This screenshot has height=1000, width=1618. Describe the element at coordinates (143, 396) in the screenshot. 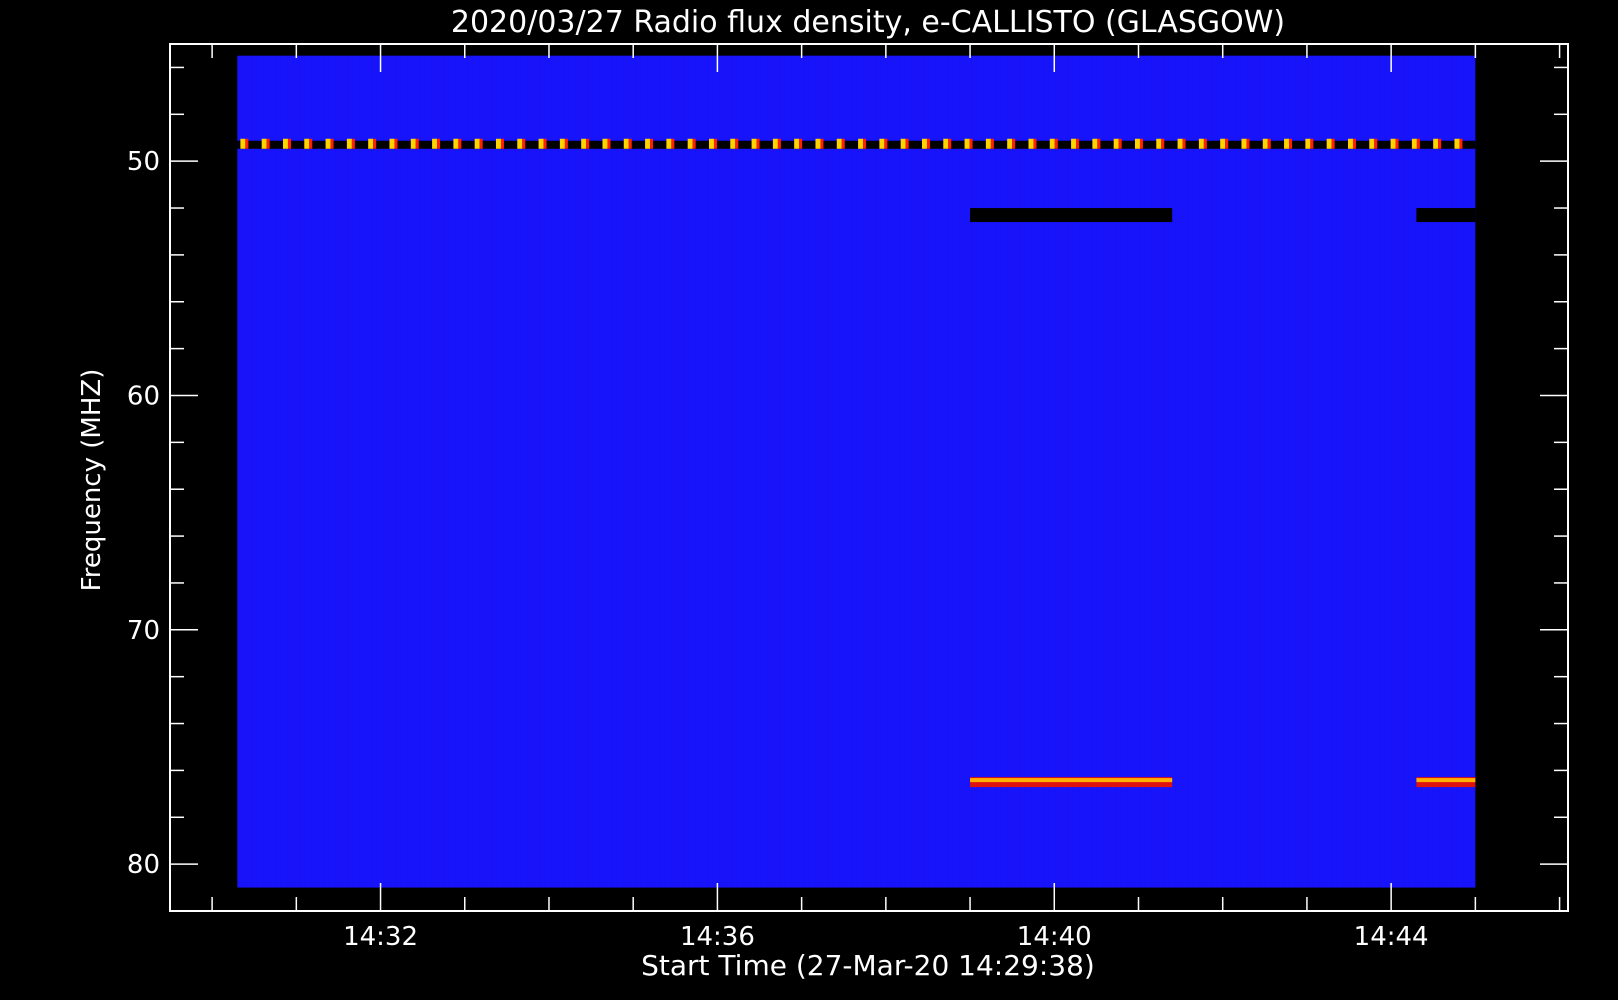

I see `y-tick-label: 60` at that location.